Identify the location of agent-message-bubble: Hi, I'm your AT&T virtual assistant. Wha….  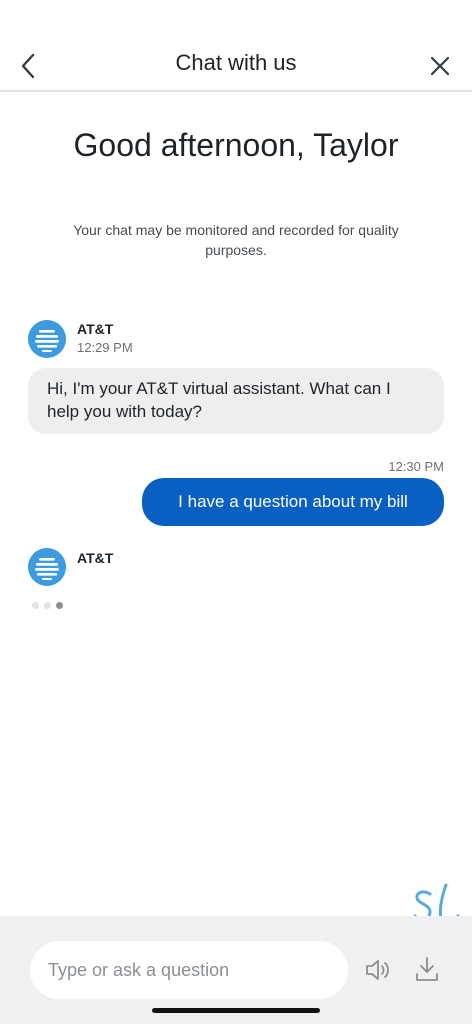
(236, 401).